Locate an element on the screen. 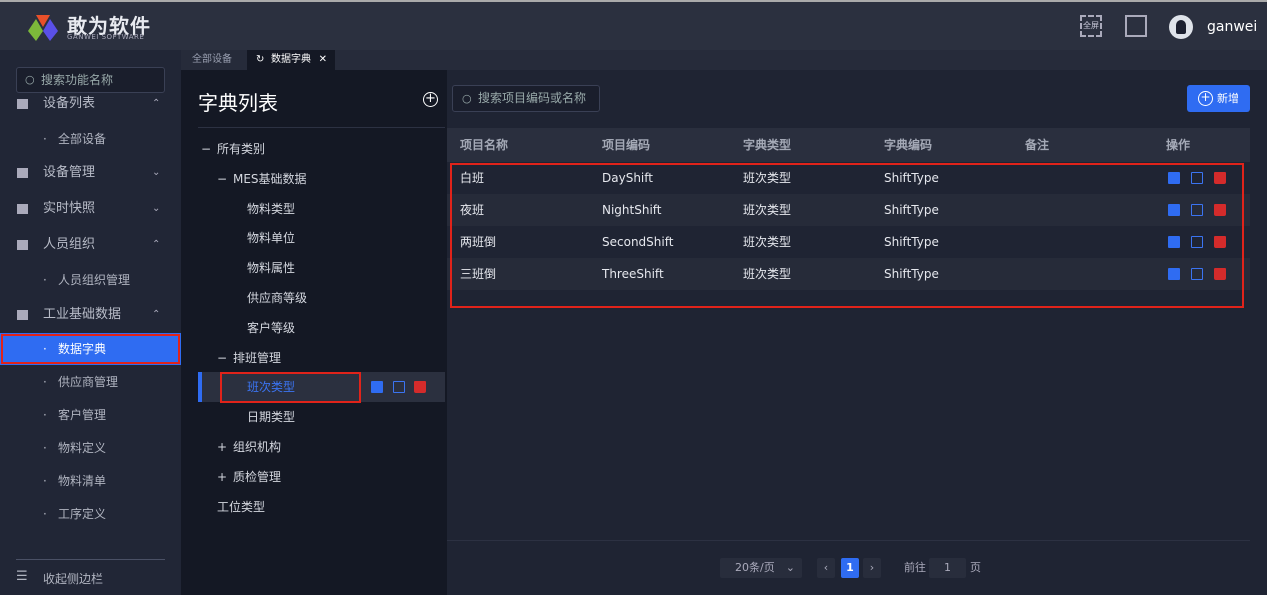  tree-node: 供应商等级 is located at coordinates (313, 298).